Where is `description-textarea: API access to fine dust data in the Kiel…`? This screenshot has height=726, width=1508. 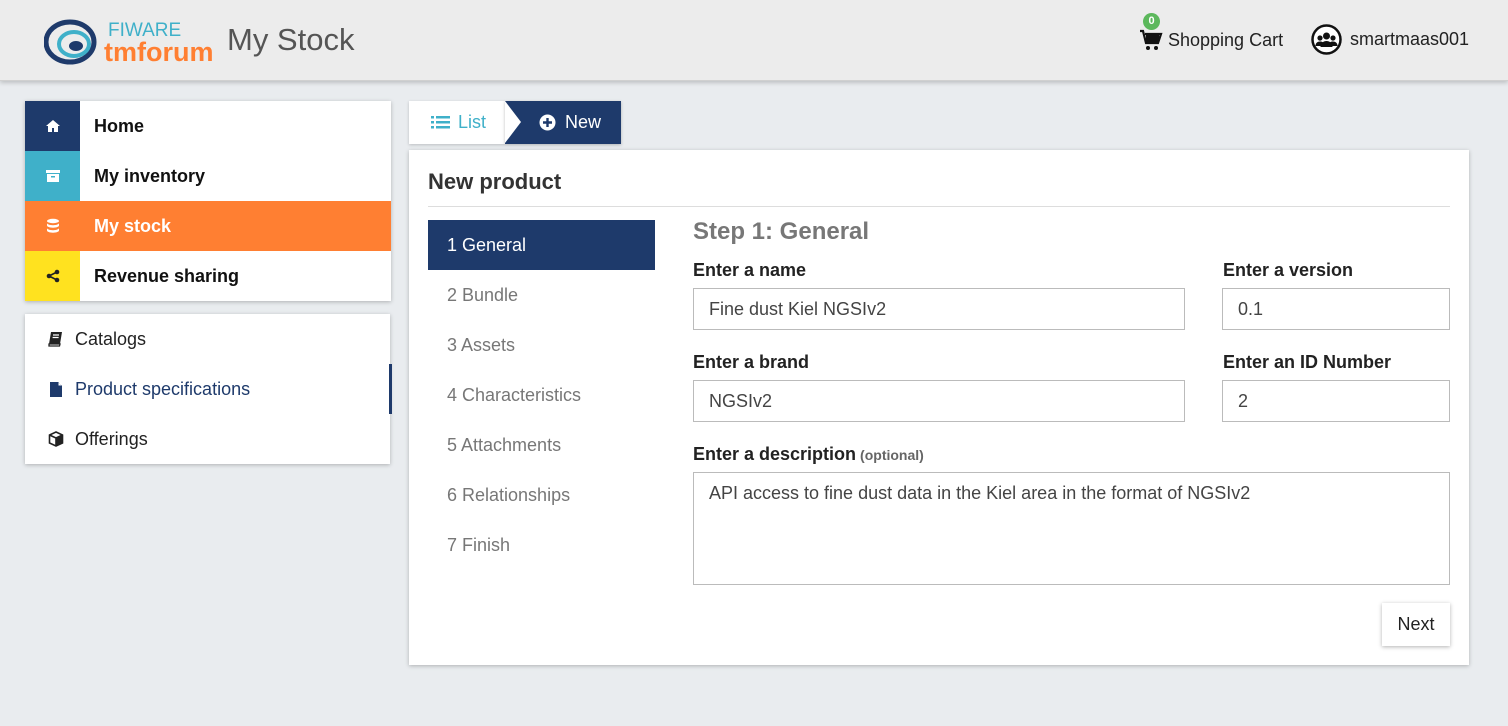 description-textarea: API access to fine dust data in the Kiel… is located at coordinates (1071, 528).